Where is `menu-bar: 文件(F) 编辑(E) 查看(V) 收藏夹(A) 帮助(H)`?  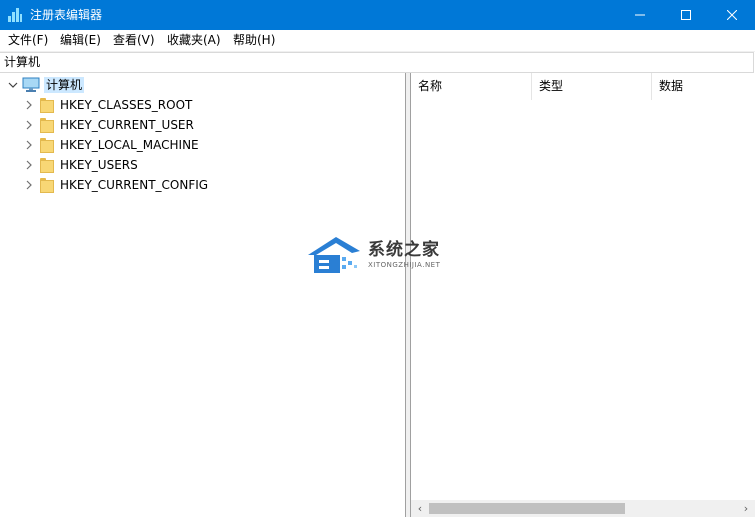 menu-bar: 文件(F) 编辑(E) 查看(V) 收藏夹(A) 帮助(H) is located at coordinates (377, 41).